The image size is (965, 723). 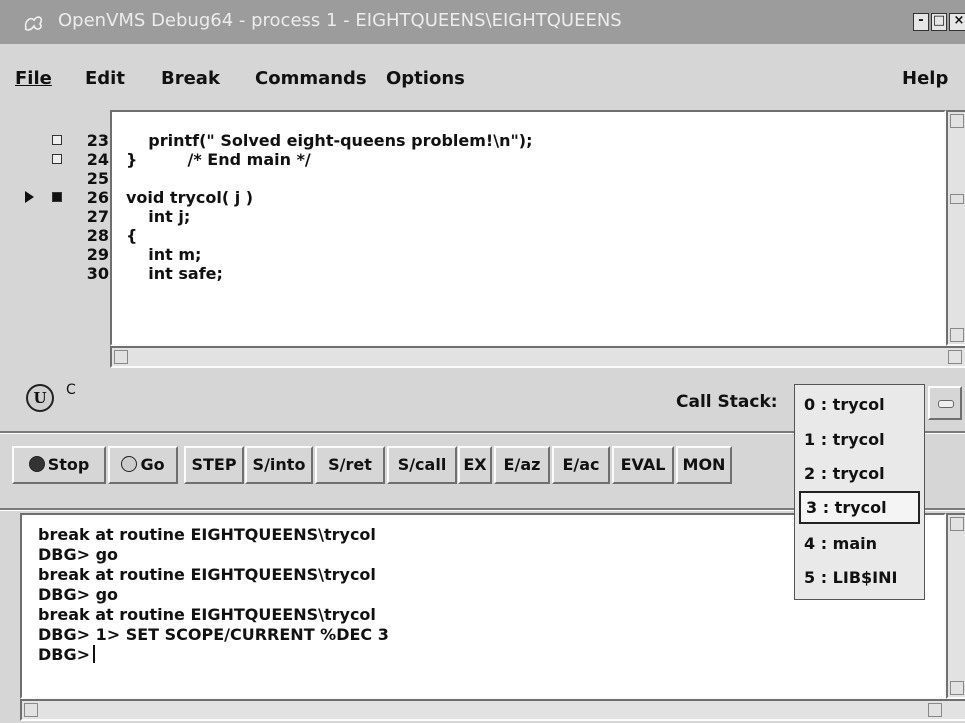 What do you see at coordinates (955, 228) in the screenshot?
I see `source-vertical-scrollbar` at bounding box center [955, 228].